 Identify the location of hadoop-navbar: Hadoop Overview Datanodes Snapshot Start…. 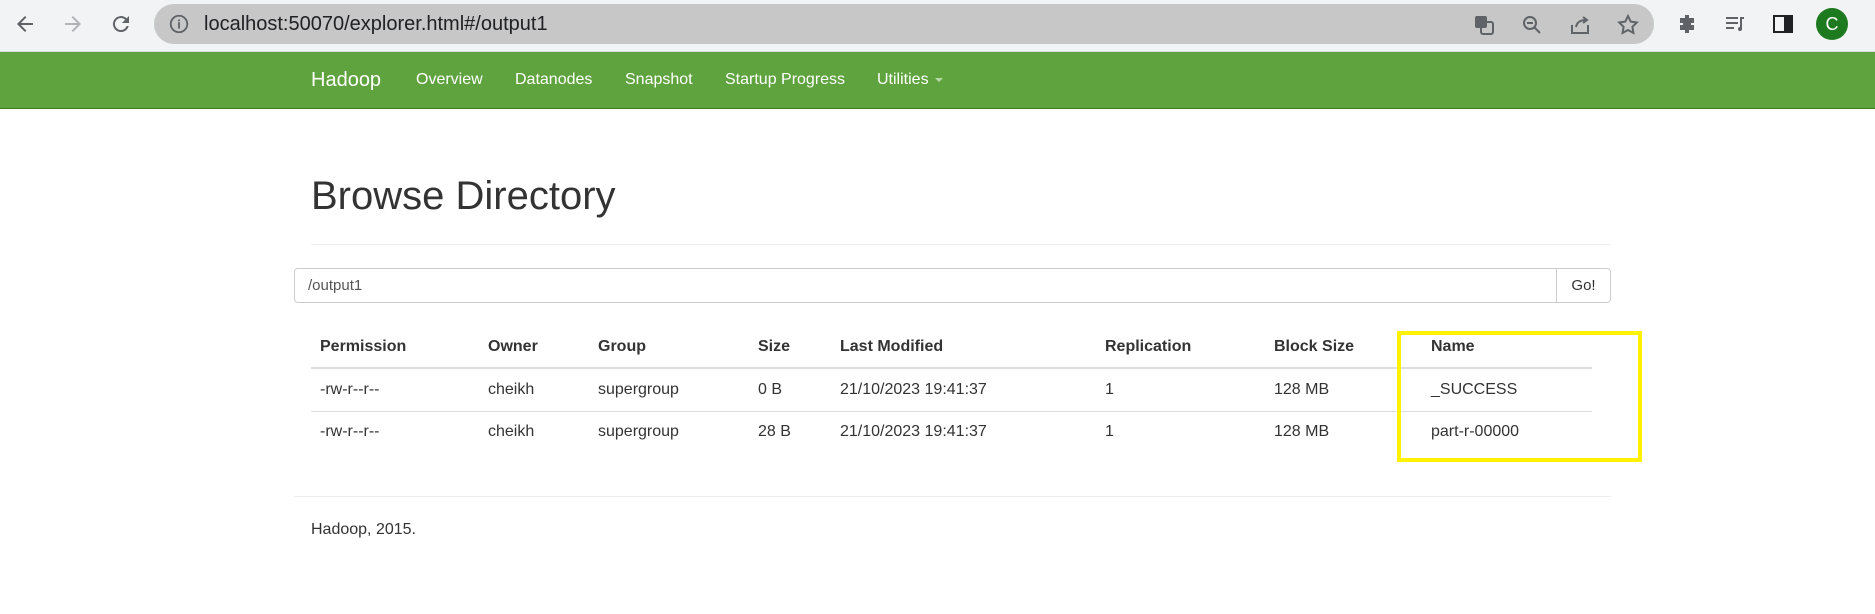
(937, 80).